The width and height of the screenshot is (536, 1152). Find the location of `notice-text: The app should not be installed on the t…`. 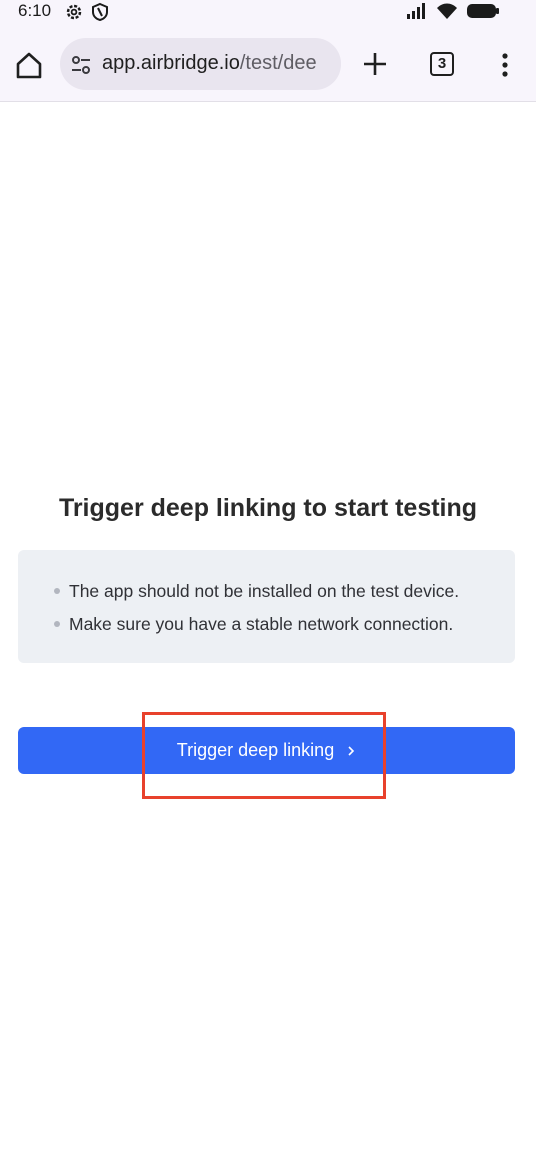

notice-text: The app should not be installed on the t… is located at coordinates (264, 591).